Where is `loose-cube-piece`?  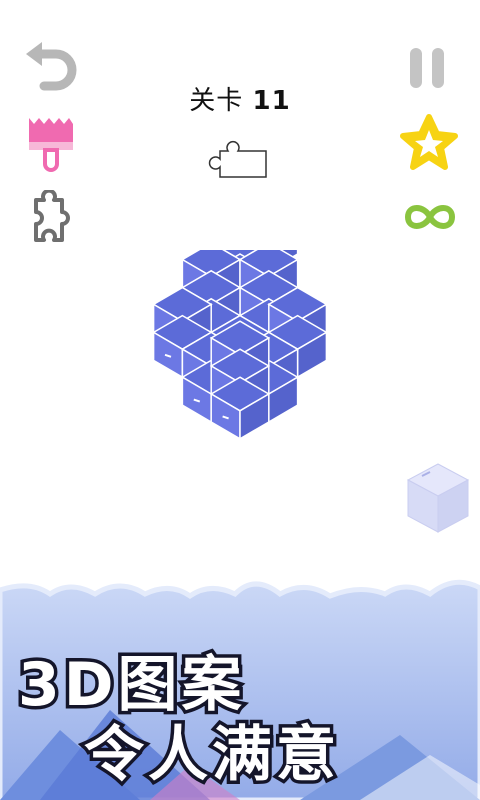
loose-cube-piece is located at coordinates (438, 498).